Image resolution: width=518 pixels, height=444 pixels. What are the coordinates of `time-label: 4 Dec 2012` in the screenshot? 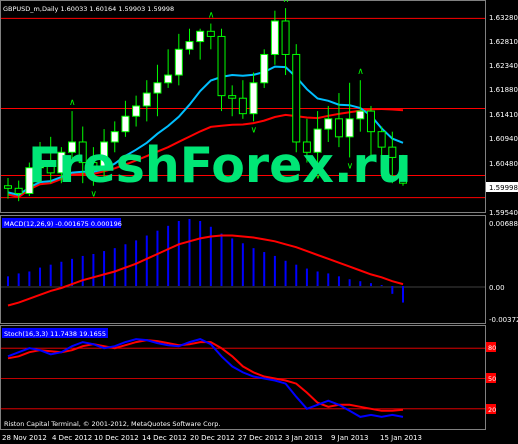 It's located at (72, 438).